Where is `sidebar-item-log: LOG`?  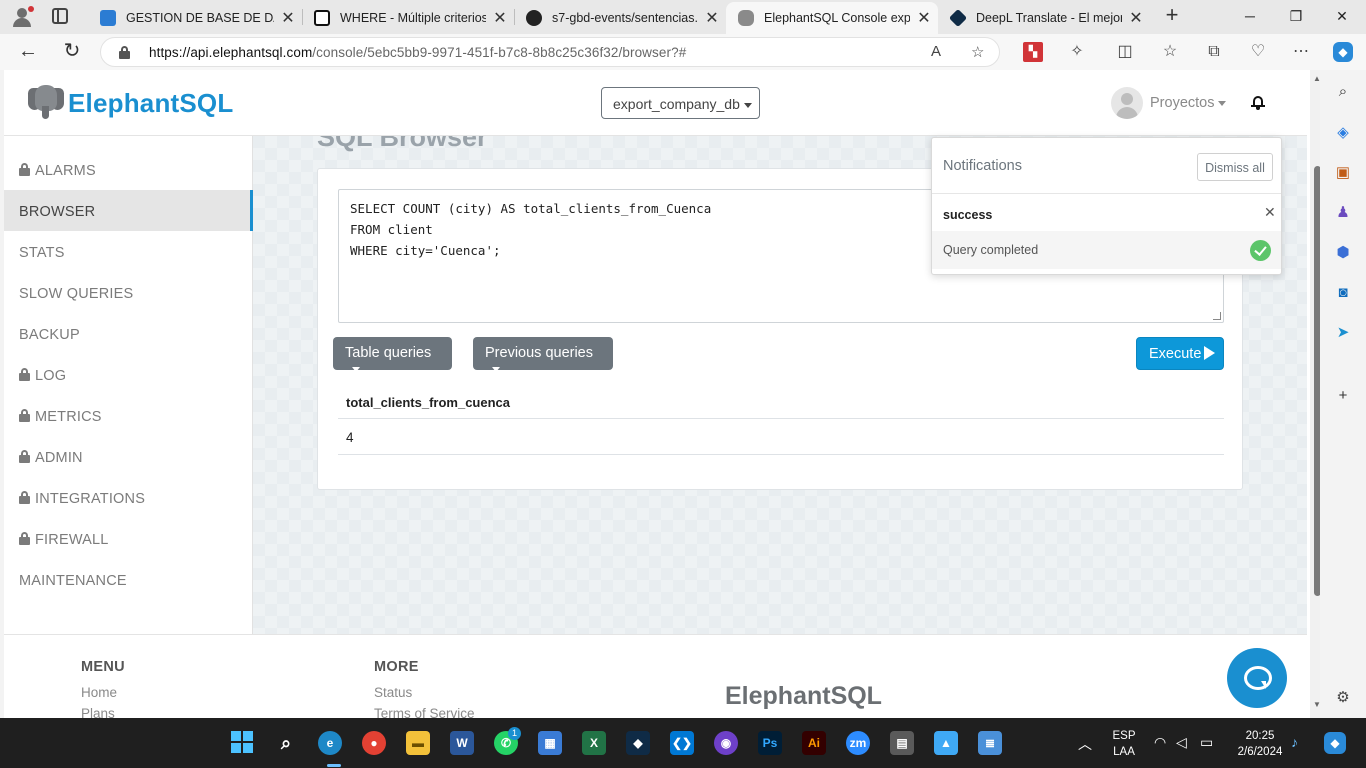 sidebar-item-log: LOG is located at coordinates (128, 374).